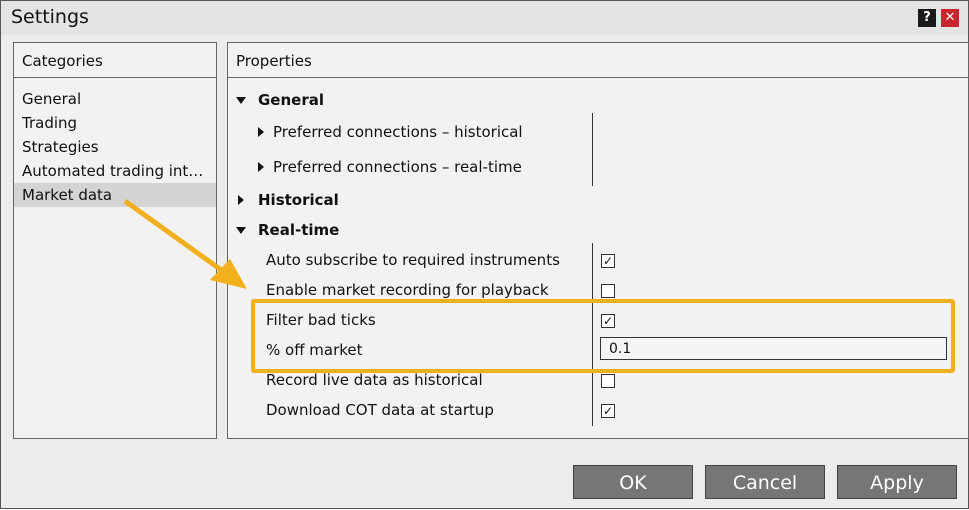 Image resolution: width=969 pixels, height=510 pixels. Describe the element at coordinates (765, 482) in the screenshot. I see `cancel-button: Cancel` at that location.